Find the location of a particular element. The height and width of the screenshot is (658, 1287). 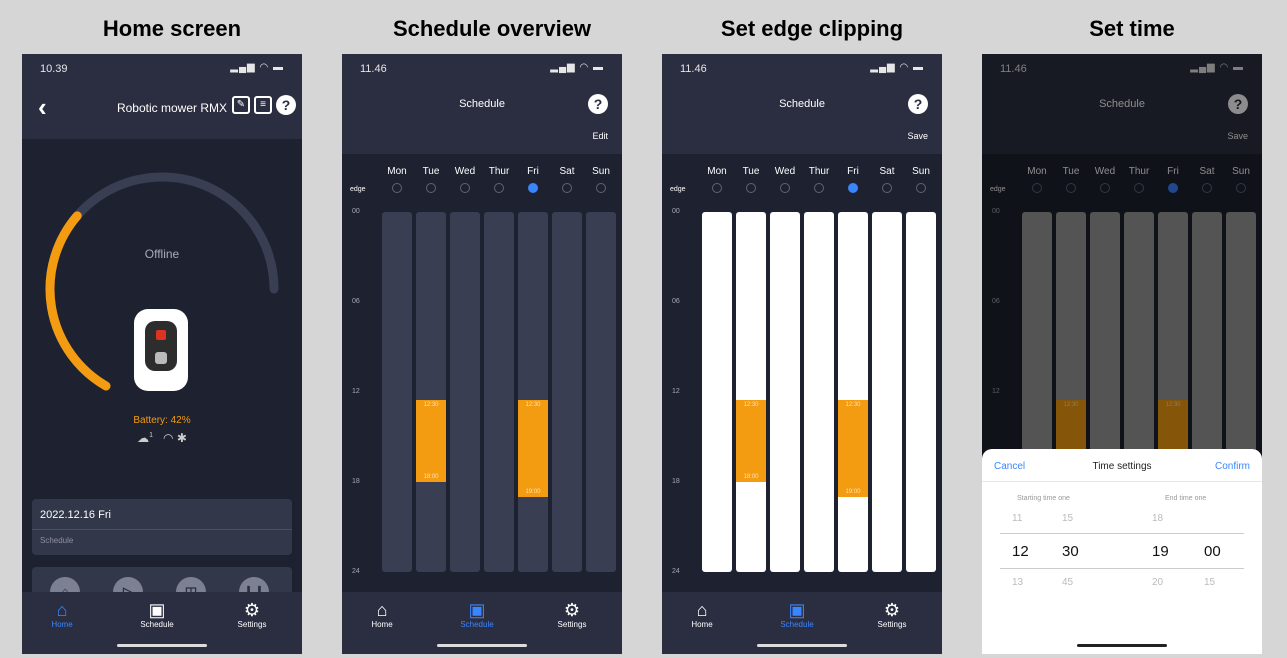

message-icon: ≡ is located at coordinates (263, 105).